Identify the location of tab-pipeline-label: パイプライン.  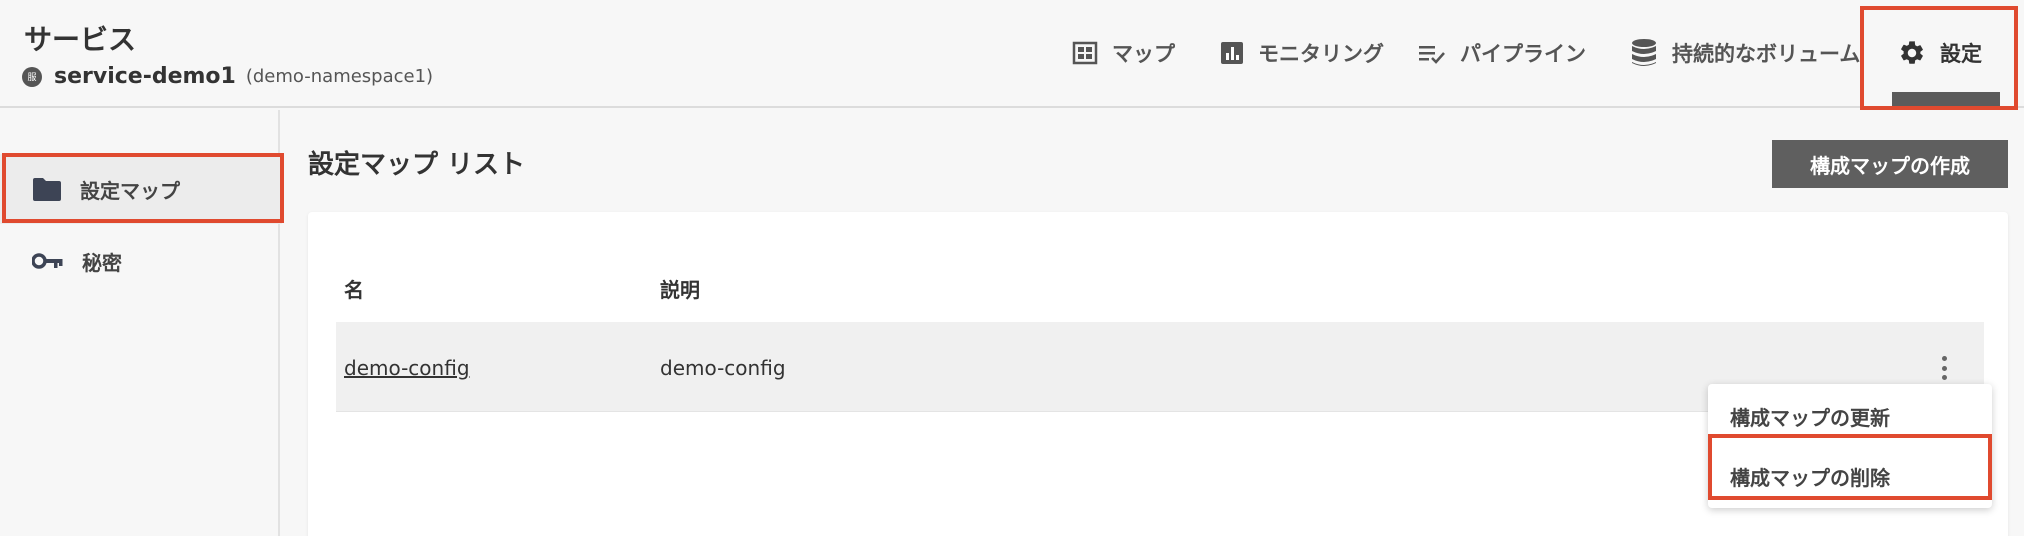
(1523, 54).